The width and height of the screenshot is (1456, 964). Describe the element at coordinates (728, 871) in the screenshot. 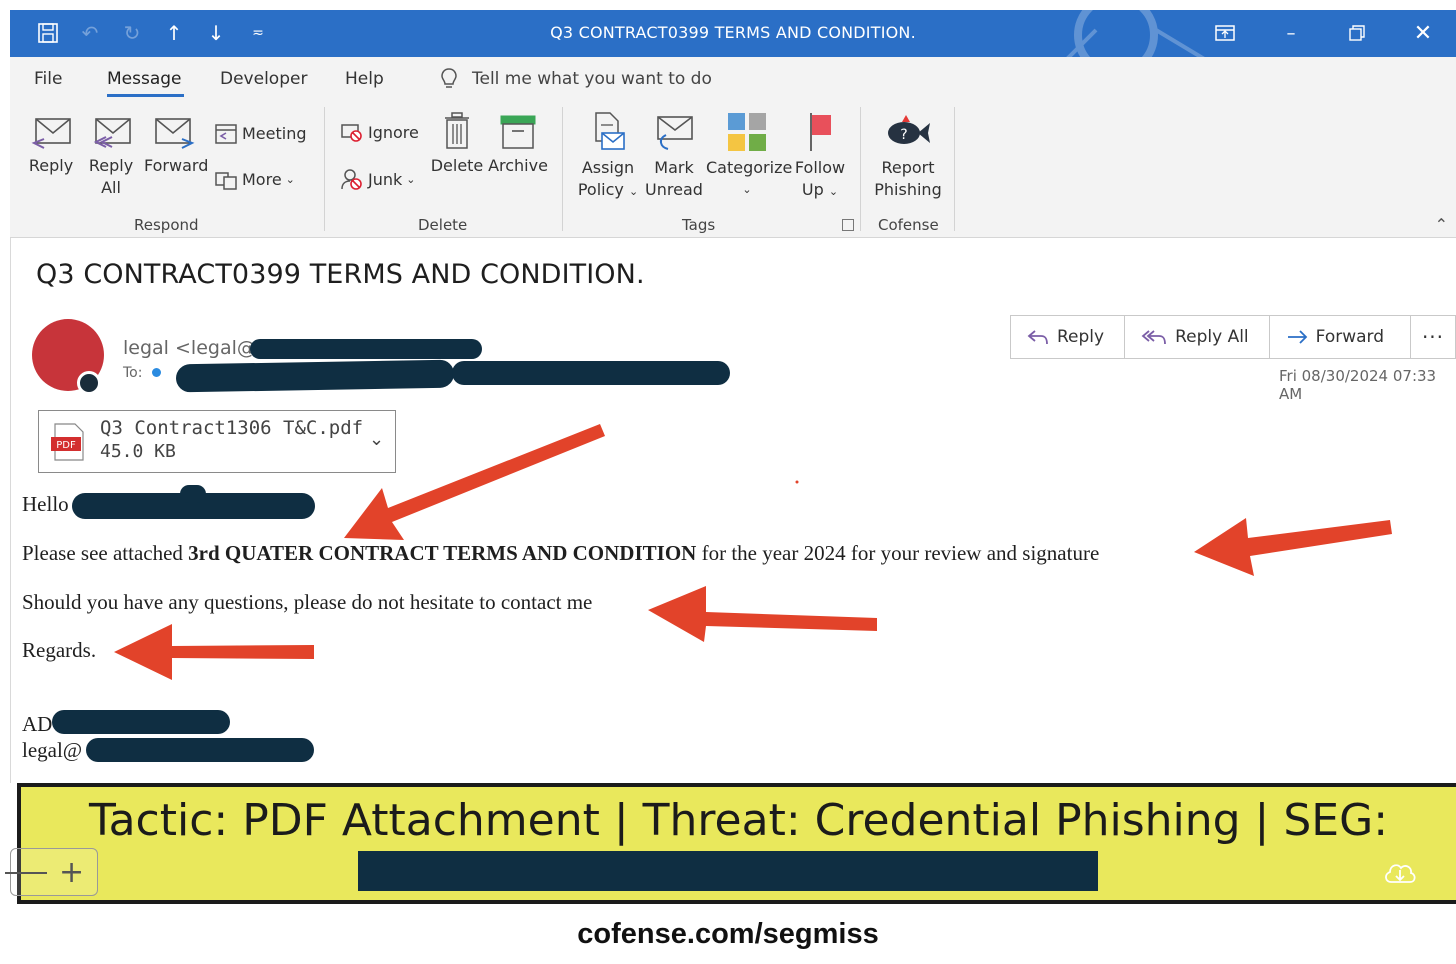

I see `redaction-bar` at that location.